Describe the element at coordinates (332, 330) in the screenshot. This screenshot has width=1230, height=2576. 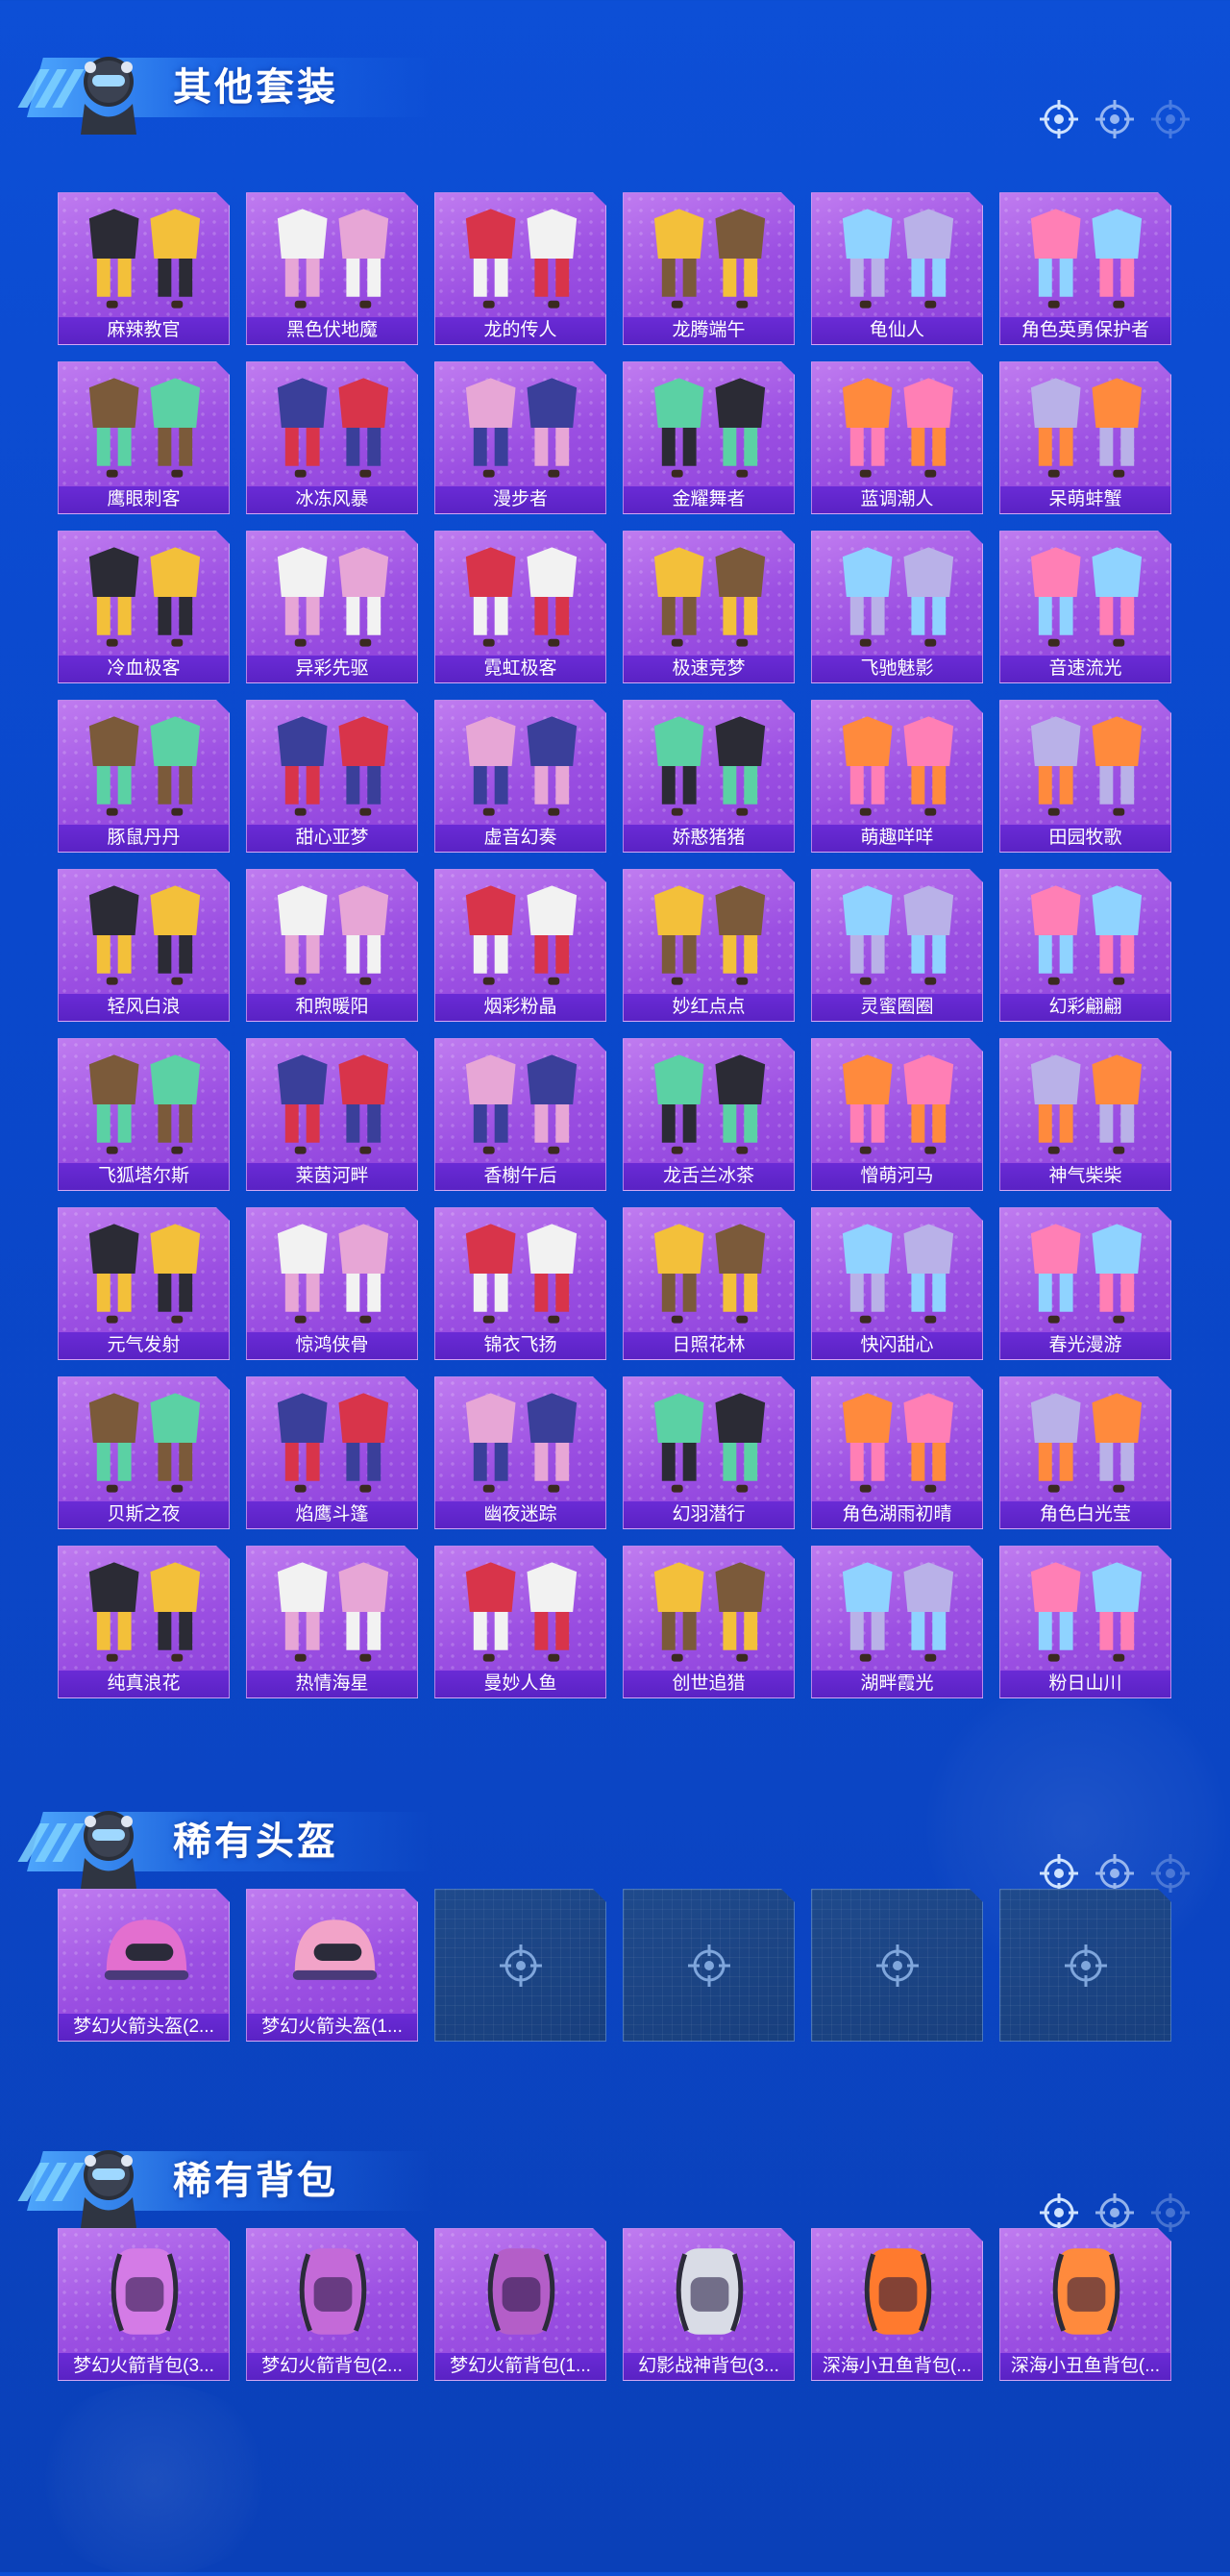
I see `item-name: 黑色伏地魔` at that location.